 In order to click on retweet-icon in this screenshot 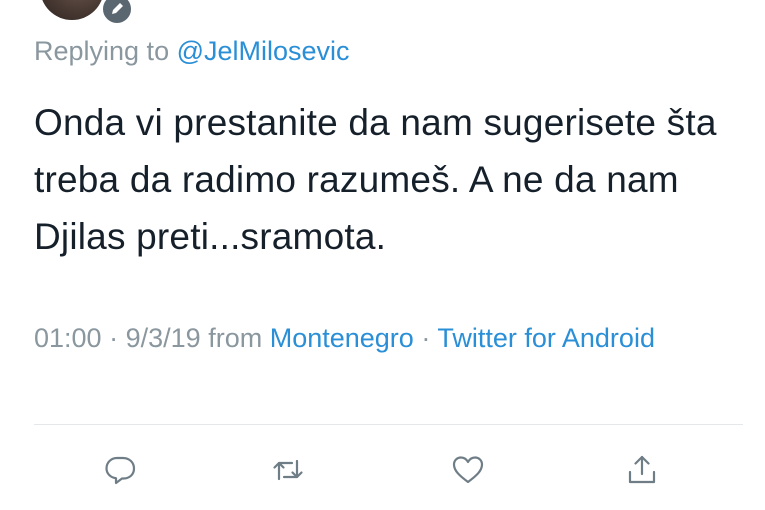, I will do `click(288, 470)`.